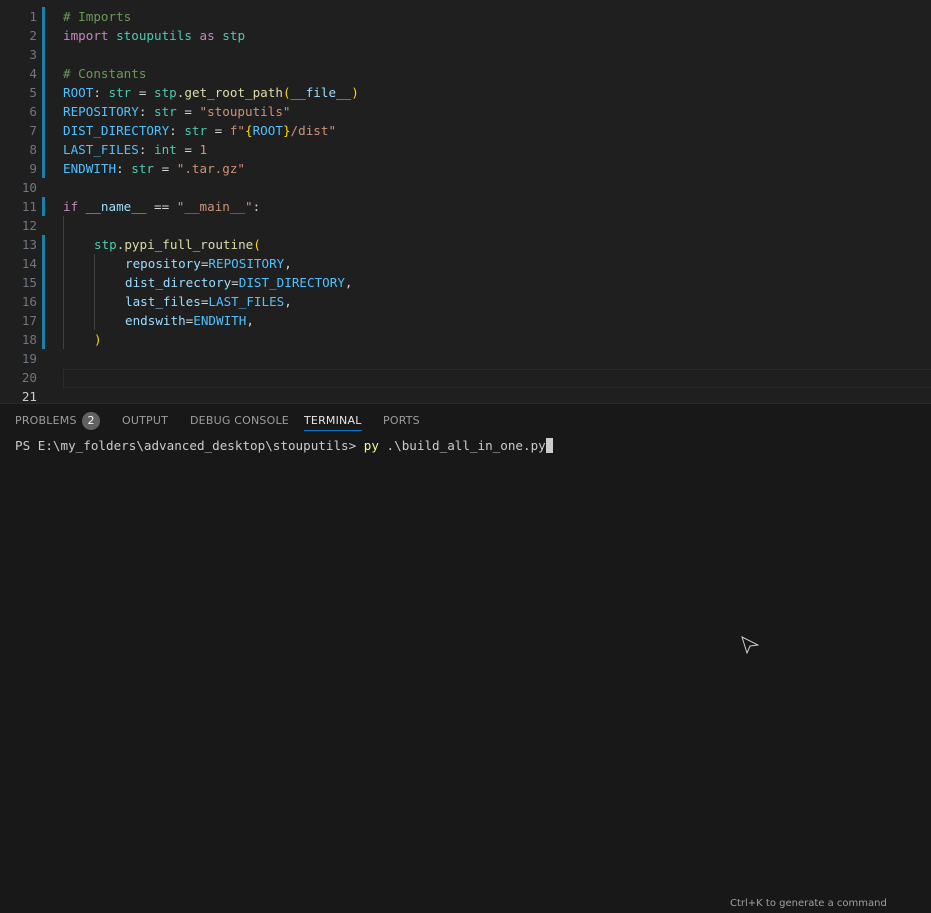 The width and height of the screenshot is (931, 913). Describe the element at coordinates (465, 310) in the screenshot. I see `code-line: 17 last_files=LAST_FILES,` at that location.